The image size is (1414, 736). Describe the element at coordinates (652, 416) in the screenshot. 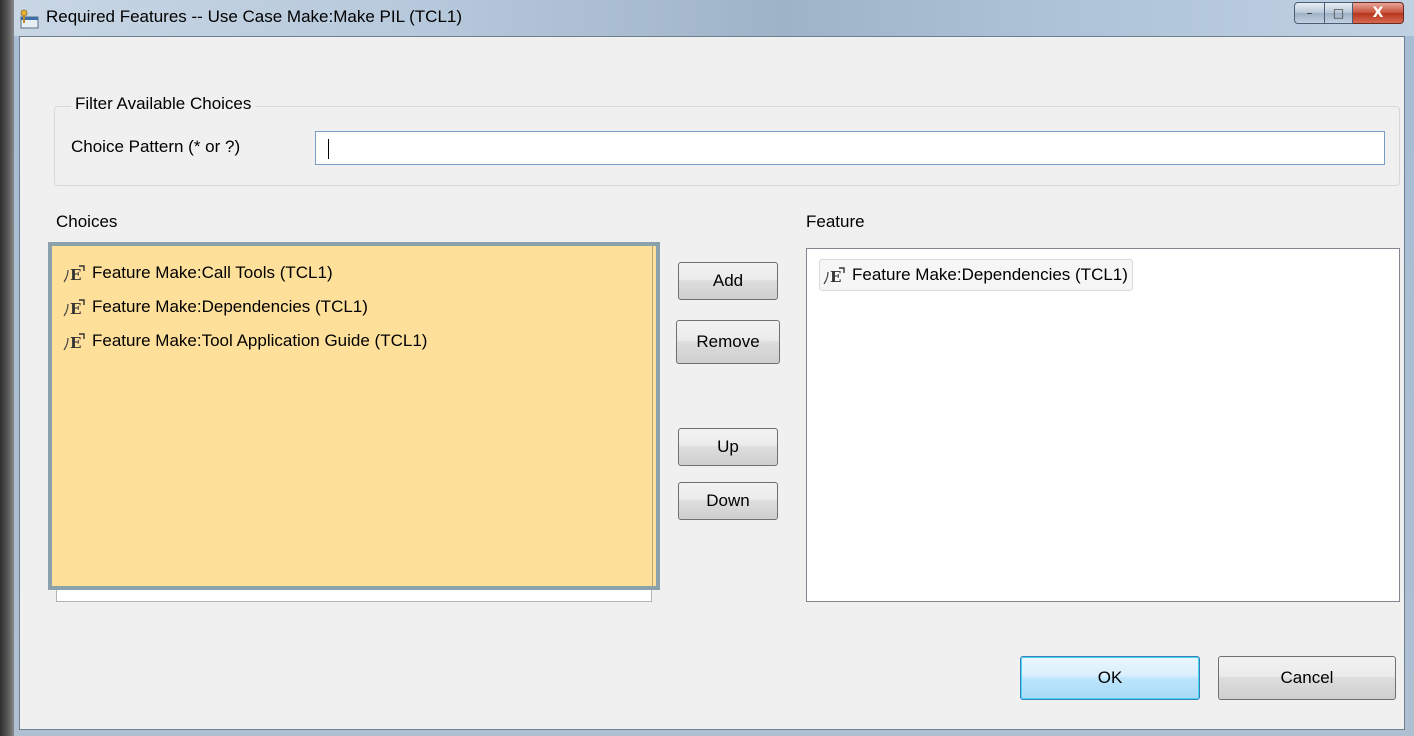

I see `choices-list-divider` at that location.